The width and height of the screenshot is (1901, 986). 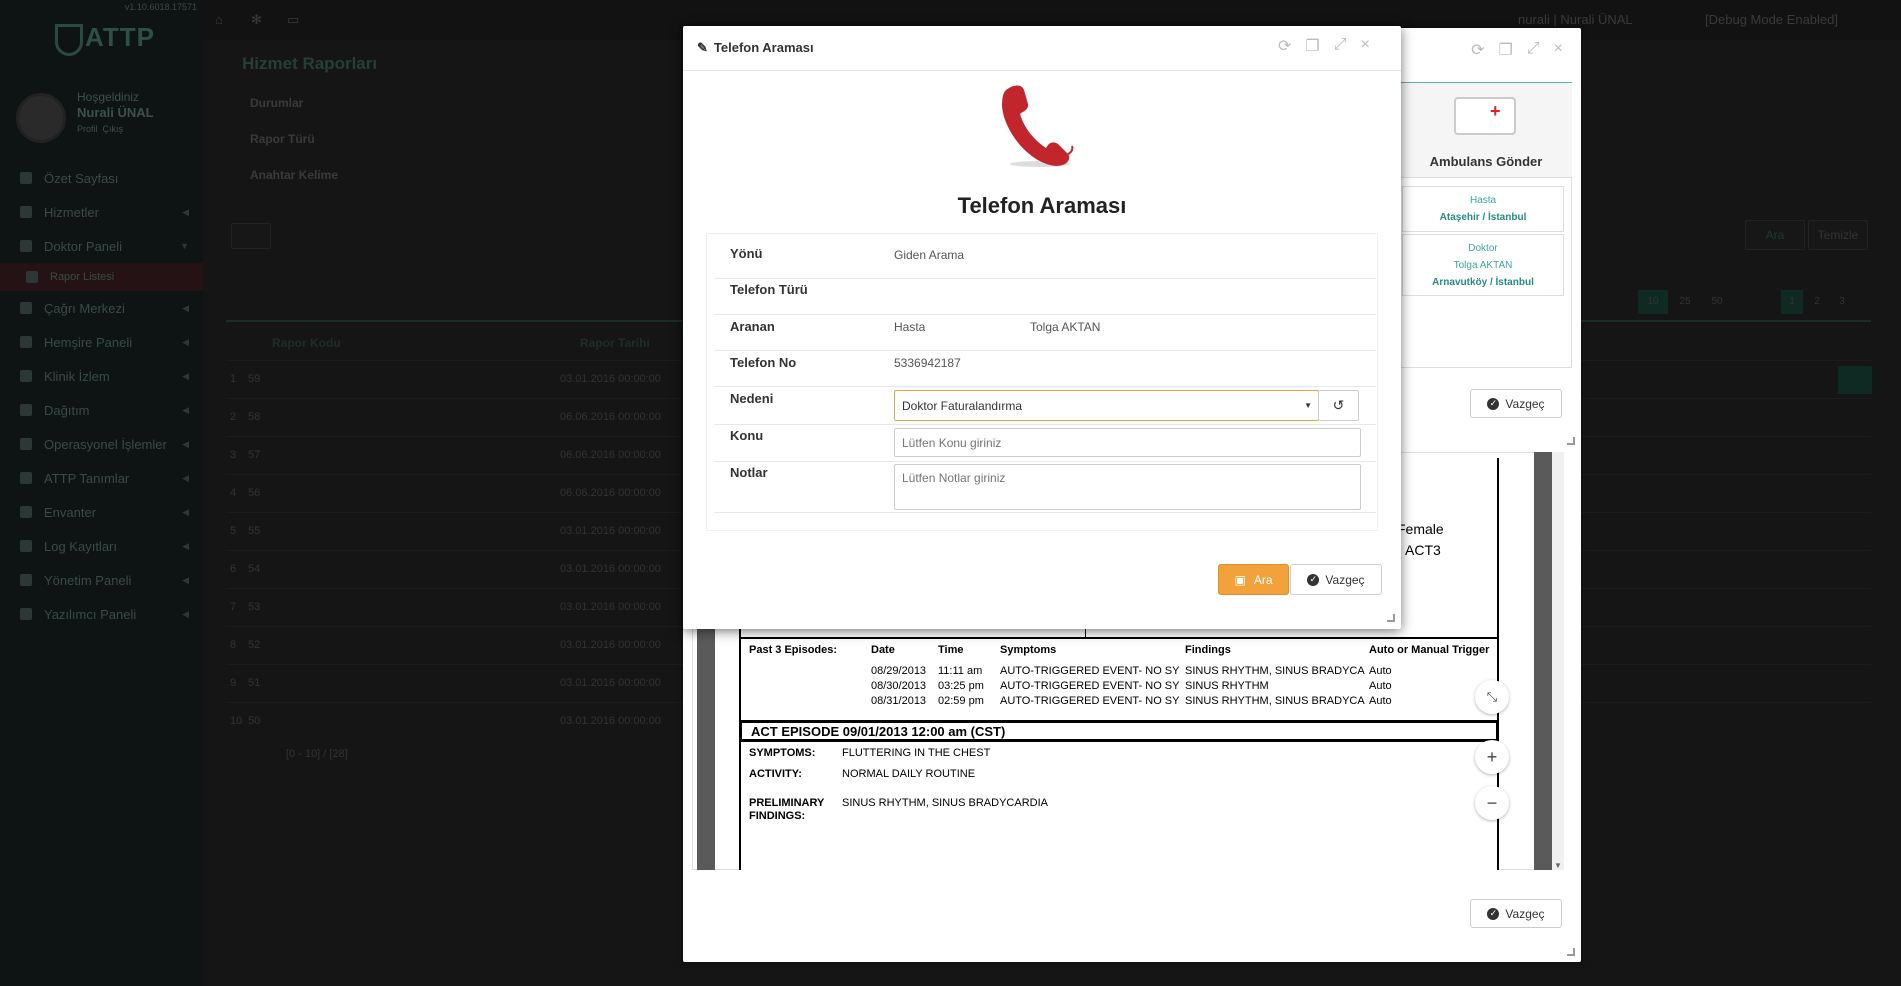 What do you see at coordinates (1253, 579) in the screenshot?
I see `call-button: ▣ Ara` at bounding box center [1253, 579].